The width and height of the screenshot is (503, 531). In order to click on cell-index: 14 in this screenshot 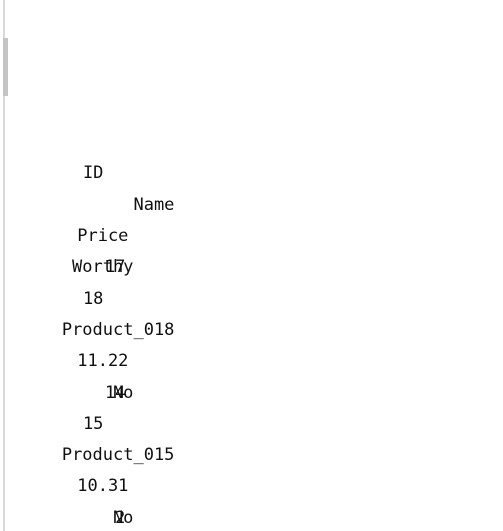, I will do `click(115, 392)`.